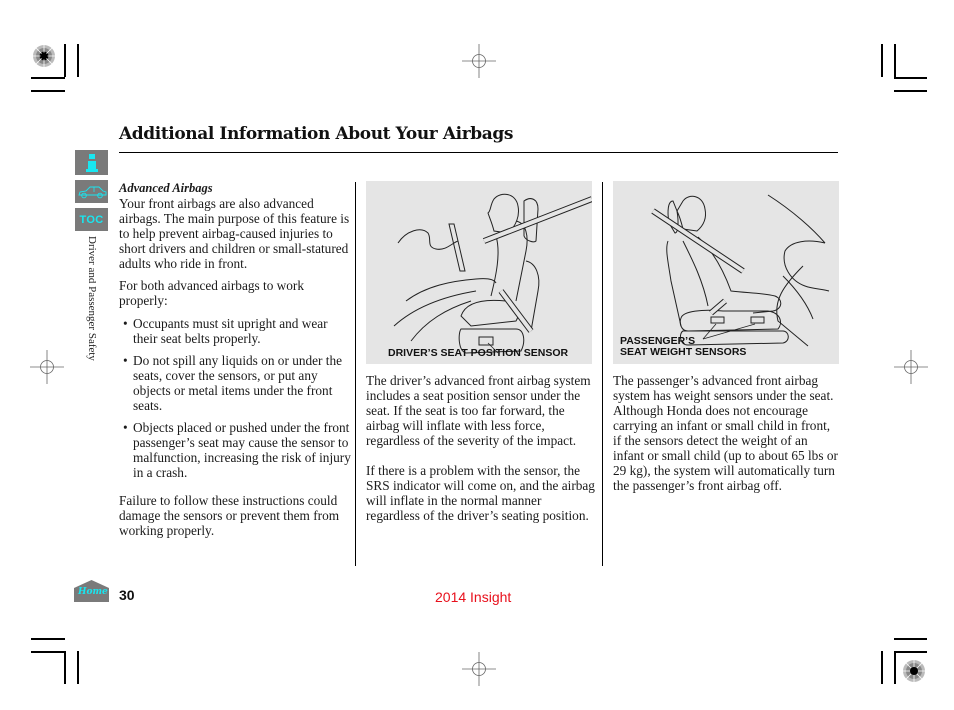 This screenshot has height=710, width=954. I want to click on info-button, so click(91, 162).